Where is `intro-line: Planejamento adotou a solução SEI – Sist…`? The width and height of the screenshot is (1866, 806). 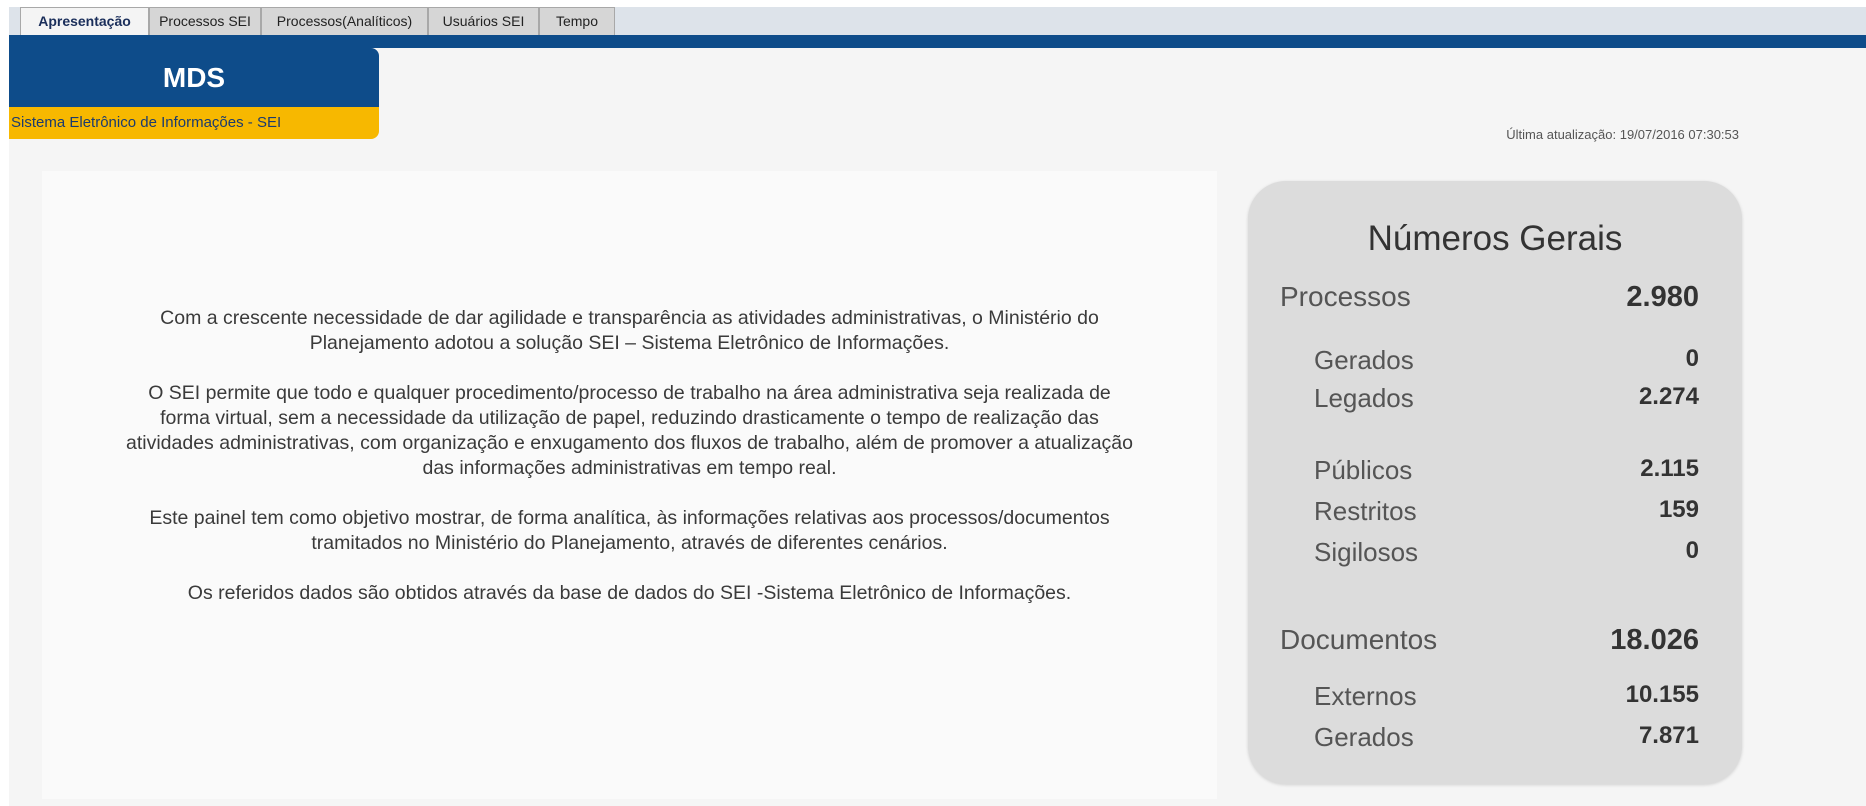
intro-line: Planejamento adotou a solução SEI – Sist… is located at coordinates (629, 343).